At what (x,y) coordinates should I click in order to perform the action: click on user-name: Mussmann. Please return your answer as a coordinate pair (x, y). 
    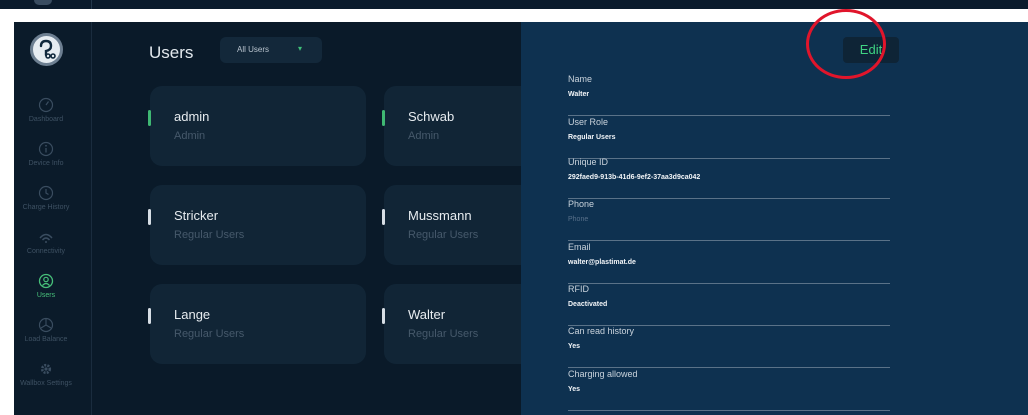
    Looking at the image, I should click on (440, 215).